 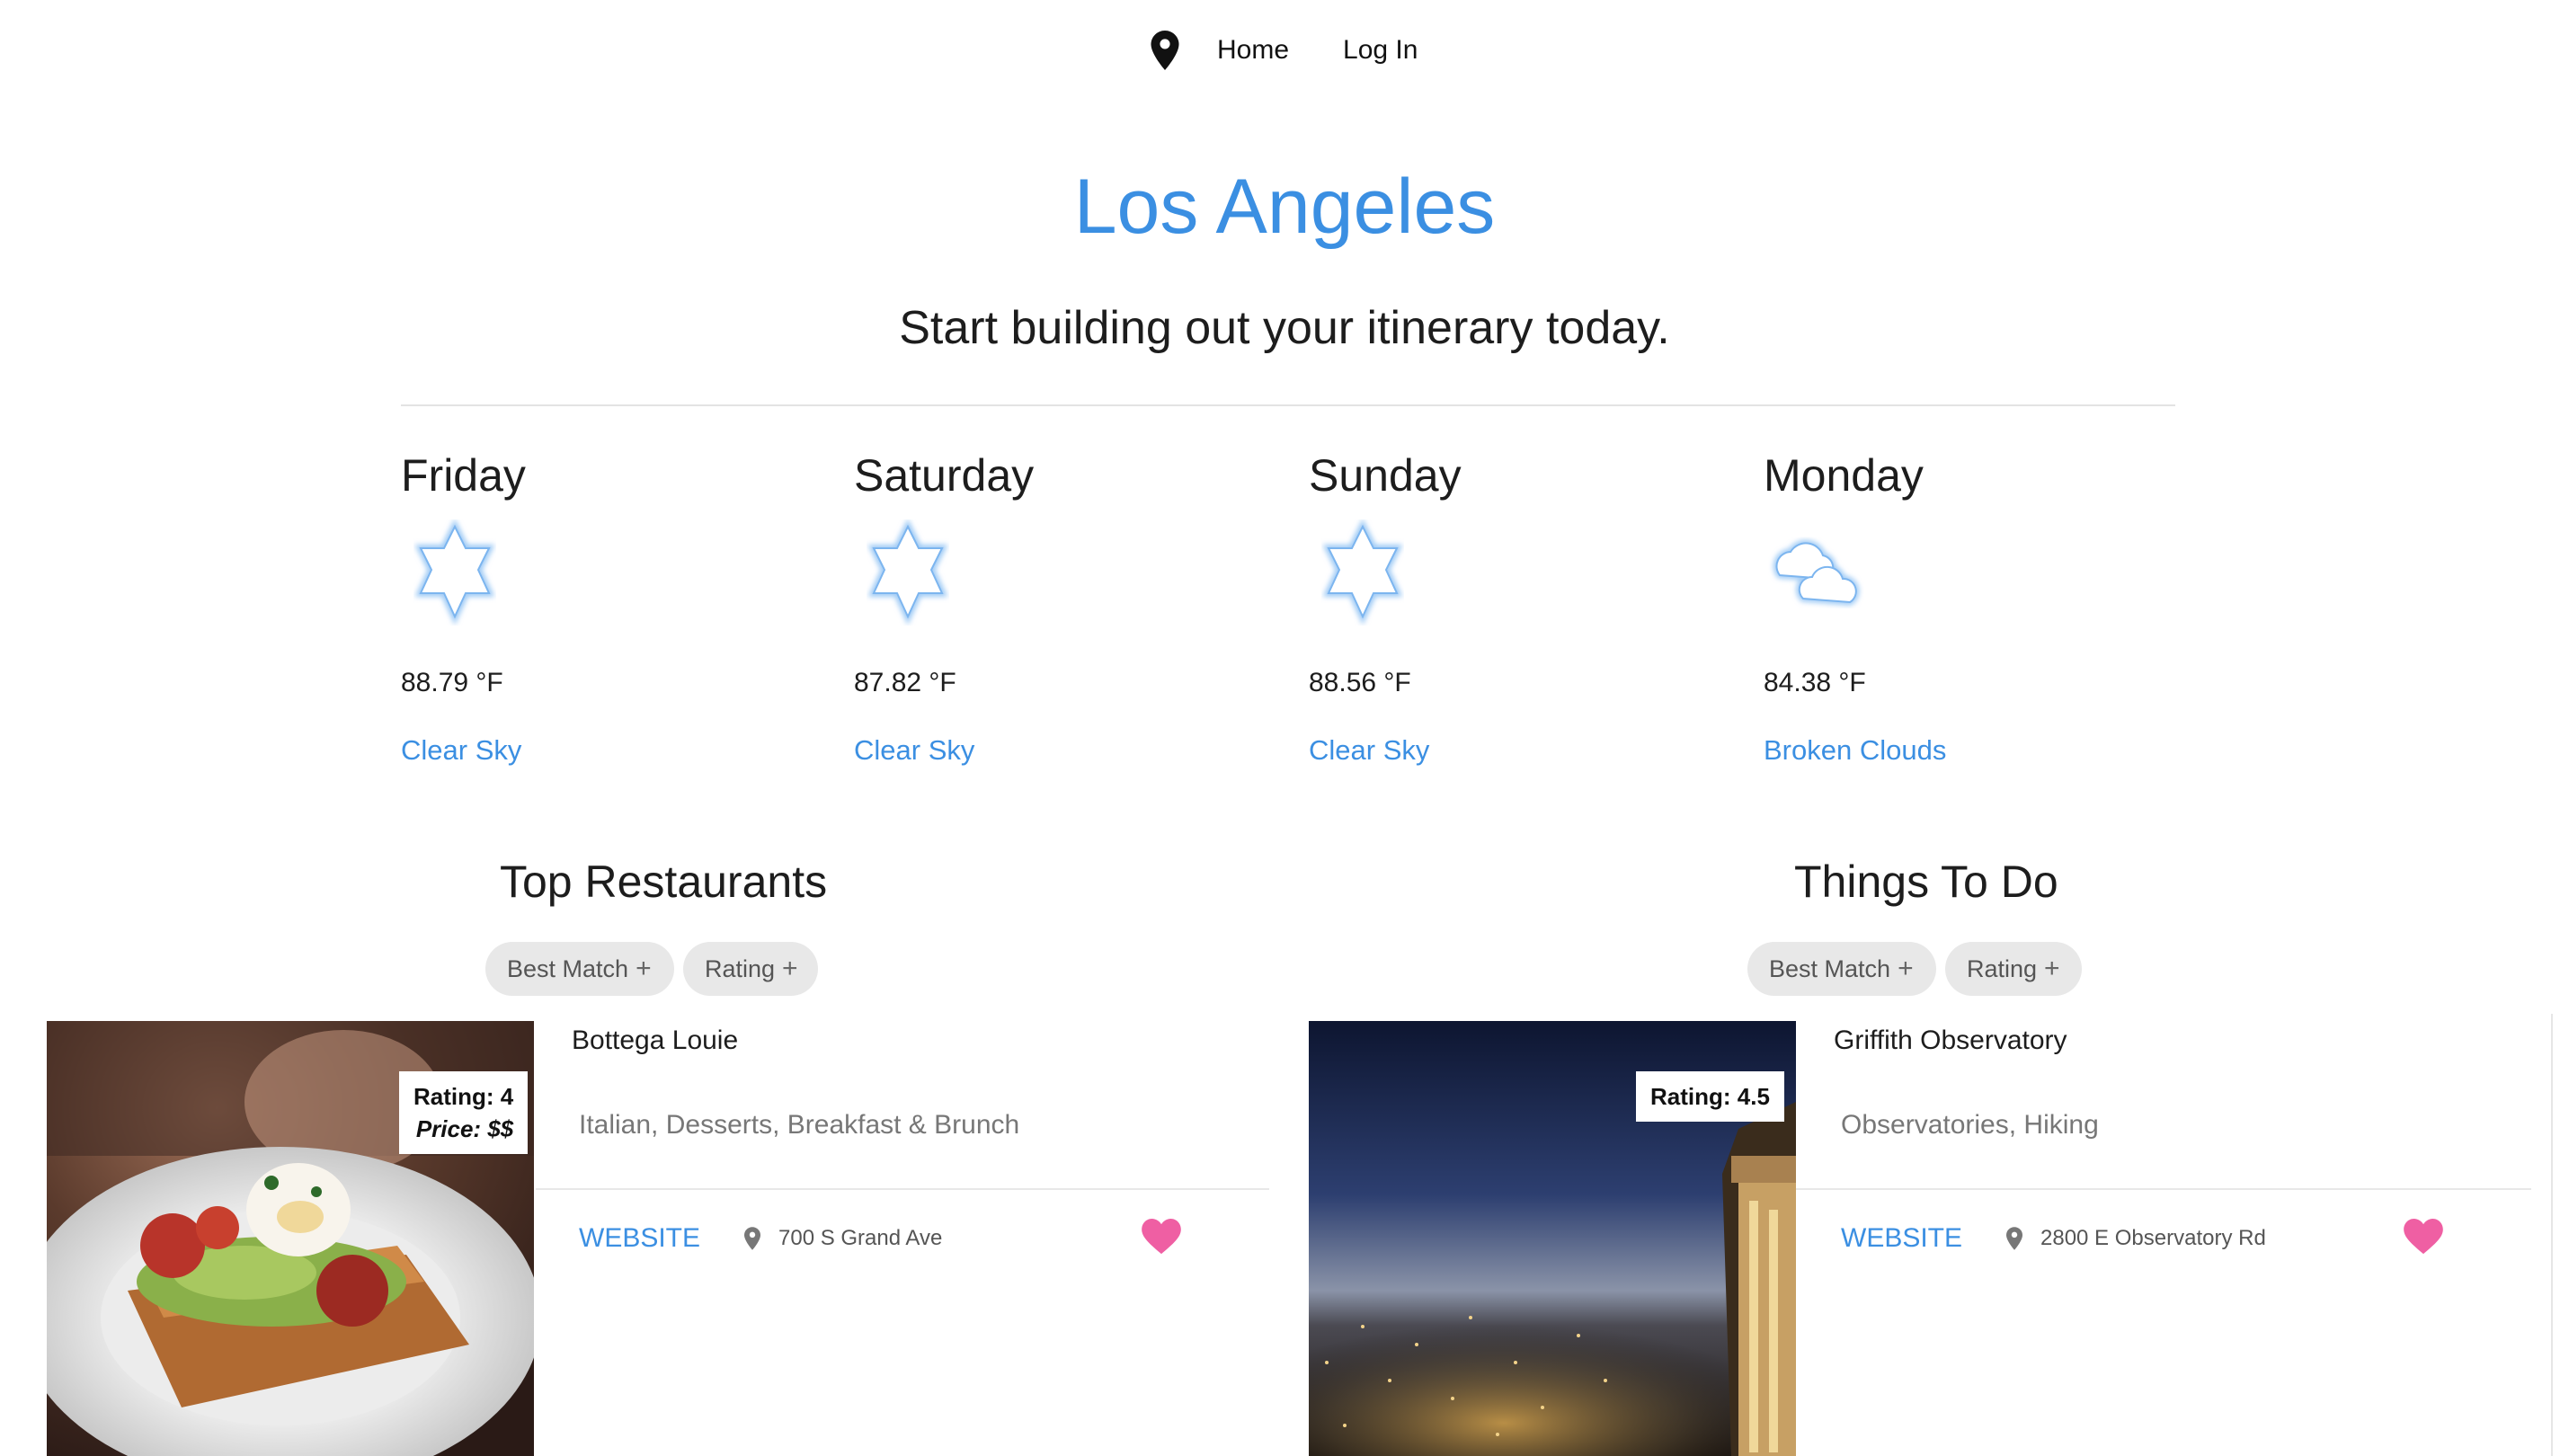 I want to click on forecast-temp: 88.79 °F, so click(x=452, y=682).